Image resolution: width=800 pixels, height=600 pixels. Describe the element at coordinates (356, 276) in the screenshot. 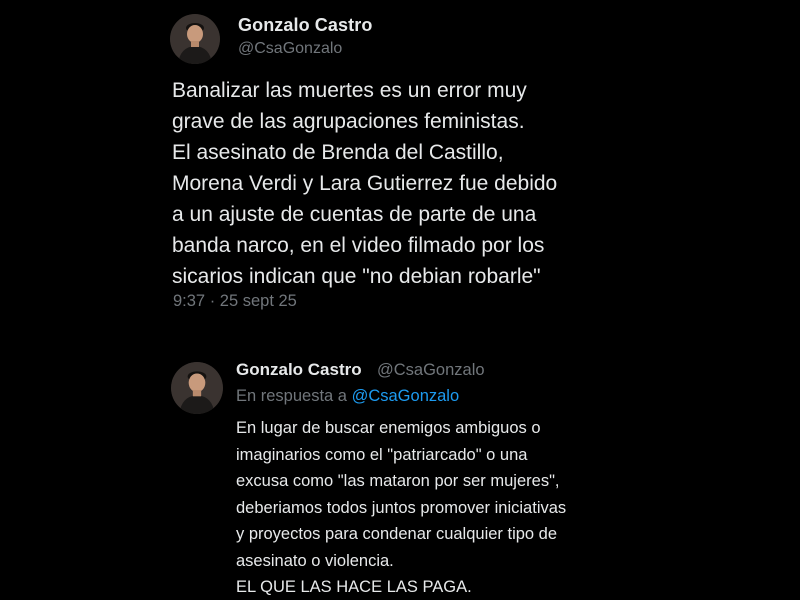

I see `main-tweet-text-line: sicarios indican que "no debian robarle"` at that location.